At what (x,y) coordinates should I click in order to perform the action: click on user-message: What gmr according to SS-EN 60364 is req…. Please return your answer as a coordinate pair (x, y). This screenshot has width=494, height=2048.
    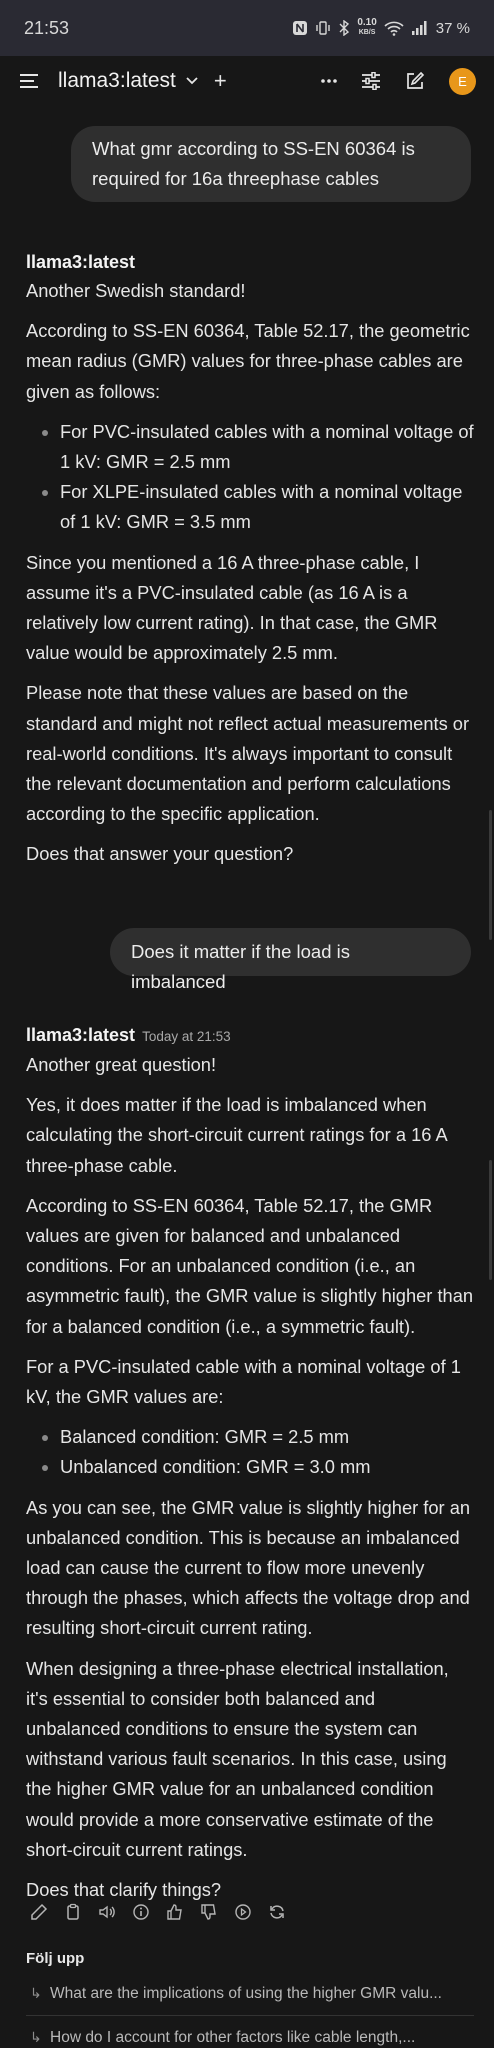
    Looking at the image, I should click on (271, 164).